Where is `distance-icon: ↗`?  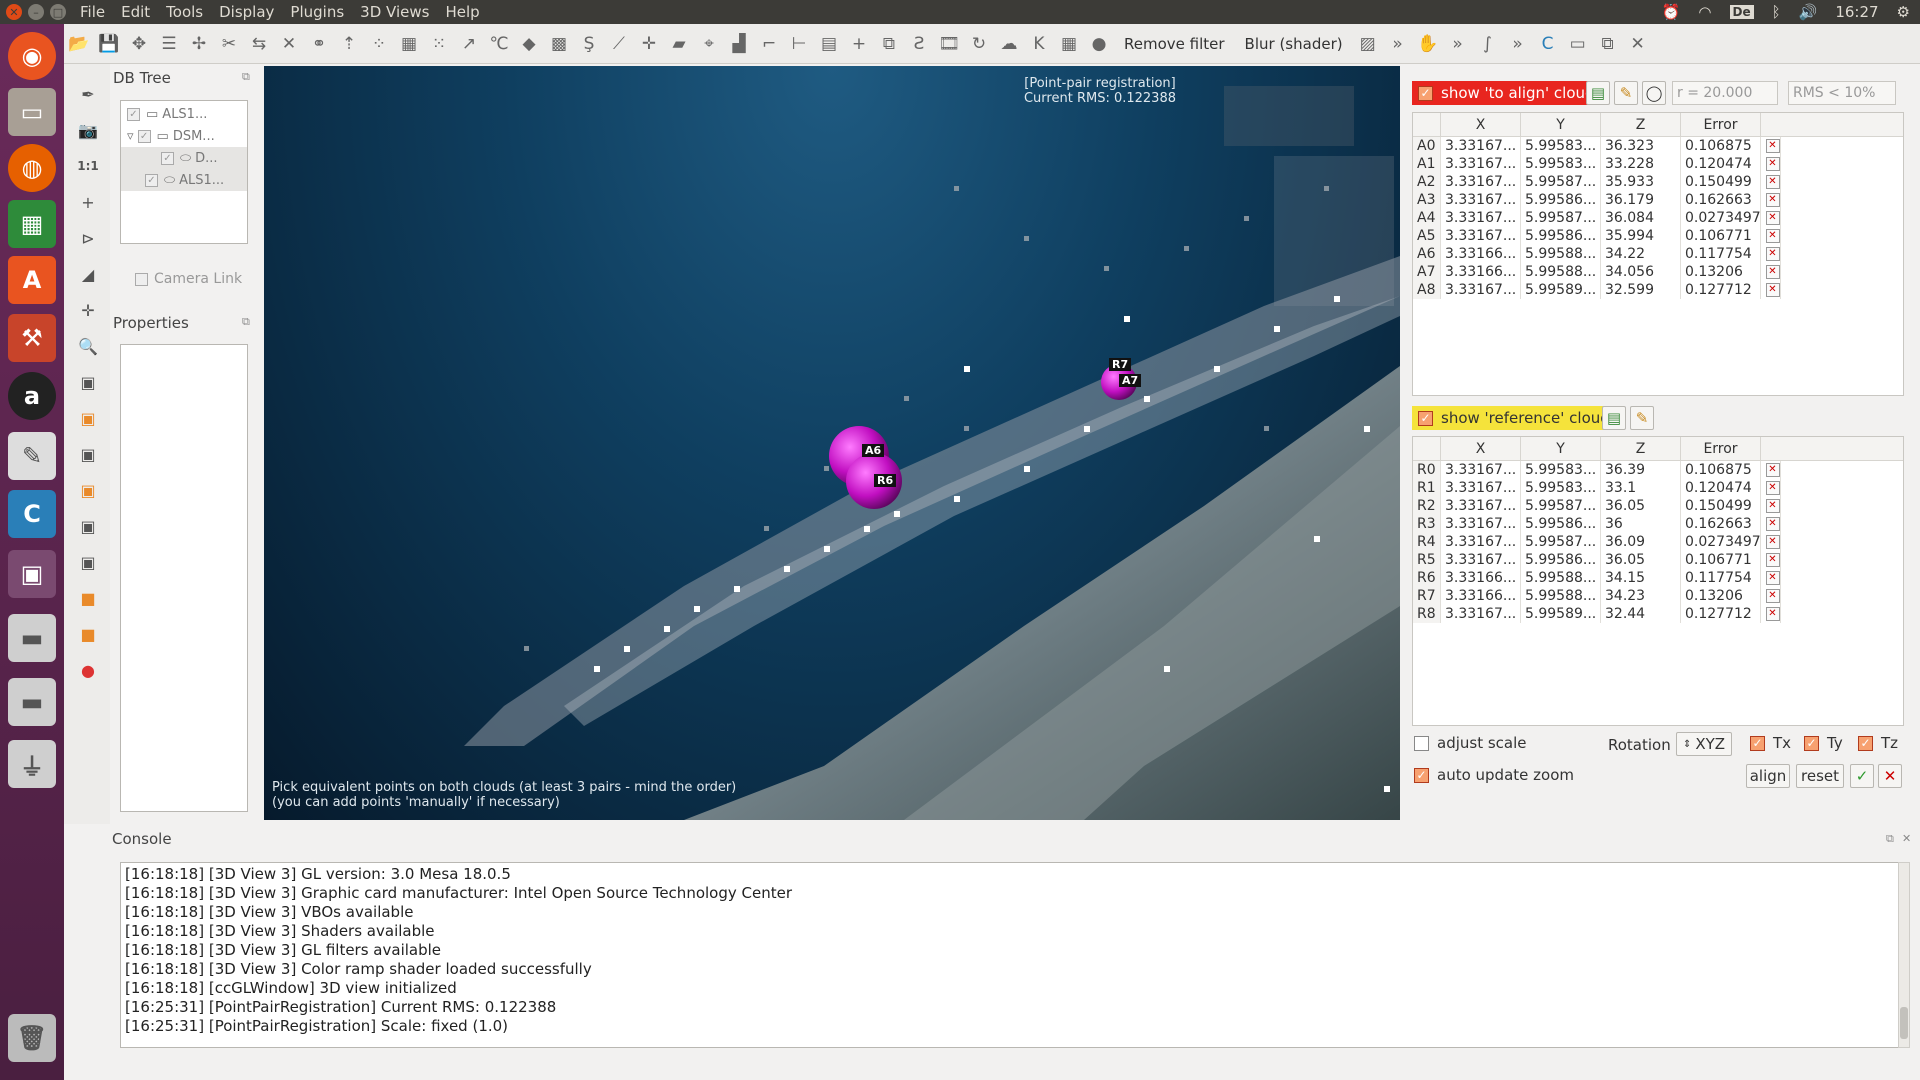 distance-icon: ↗ is located at coordinates (469, 44).